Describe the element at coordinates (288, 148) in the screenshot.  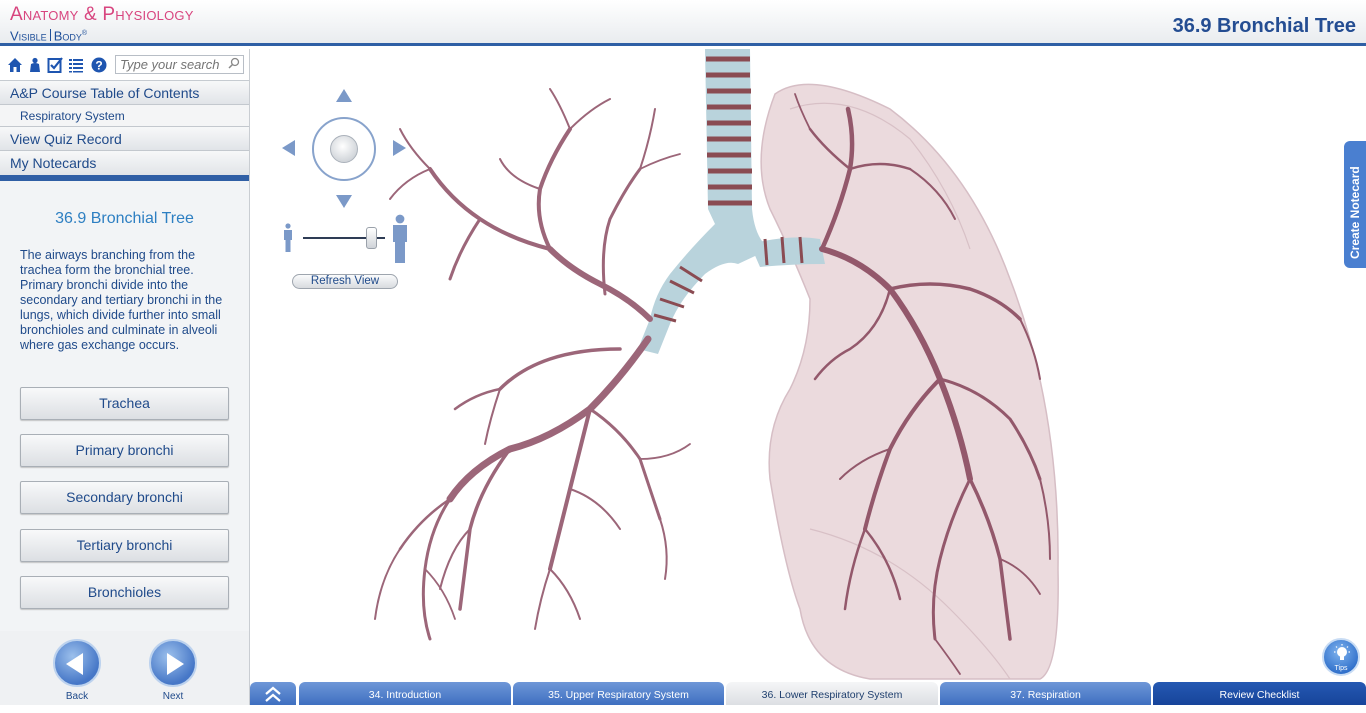
I see `rotate-left-arrow` at that location.